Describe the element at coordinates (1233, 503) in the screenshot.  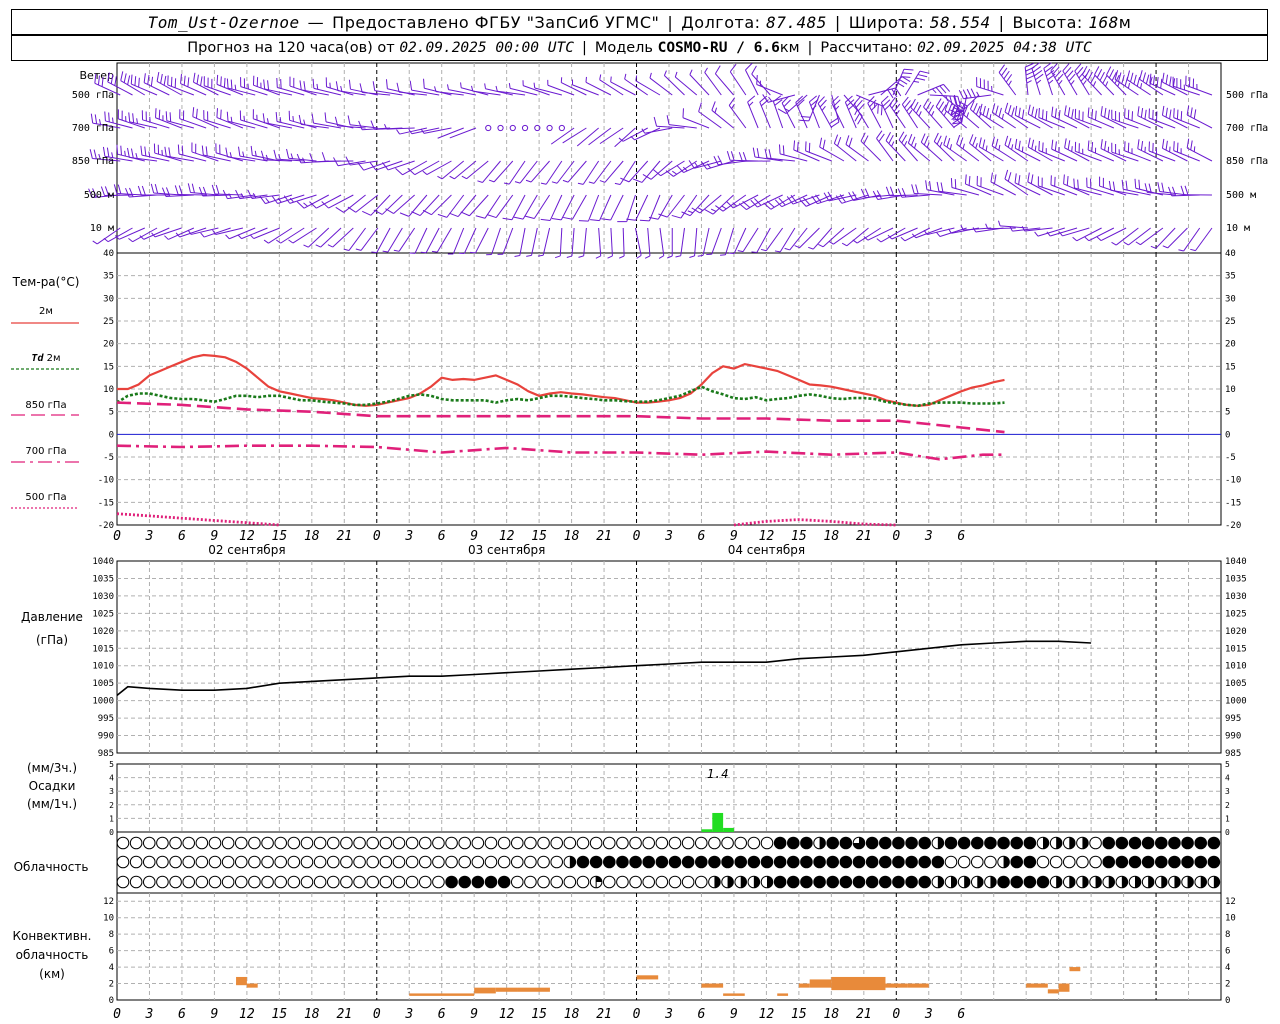
I see `temp-ytick-right: -15` at that location.